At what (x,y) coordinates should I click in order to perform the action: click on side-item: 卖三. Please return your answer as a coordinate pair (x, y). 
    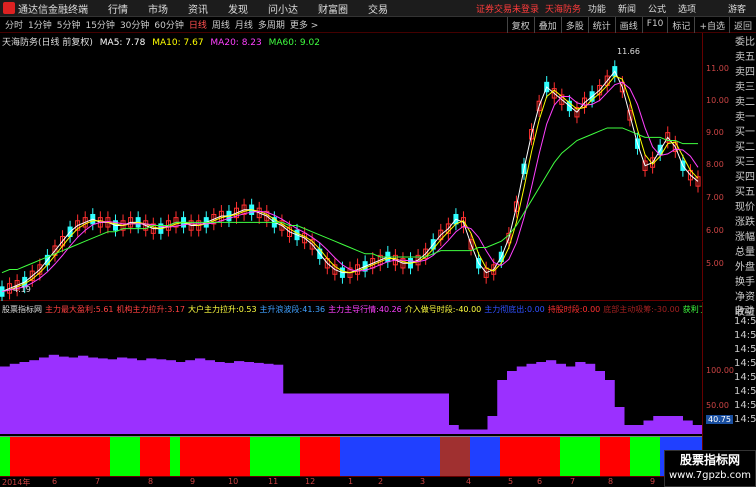
    Looking at the image, I should click on (745, 85).